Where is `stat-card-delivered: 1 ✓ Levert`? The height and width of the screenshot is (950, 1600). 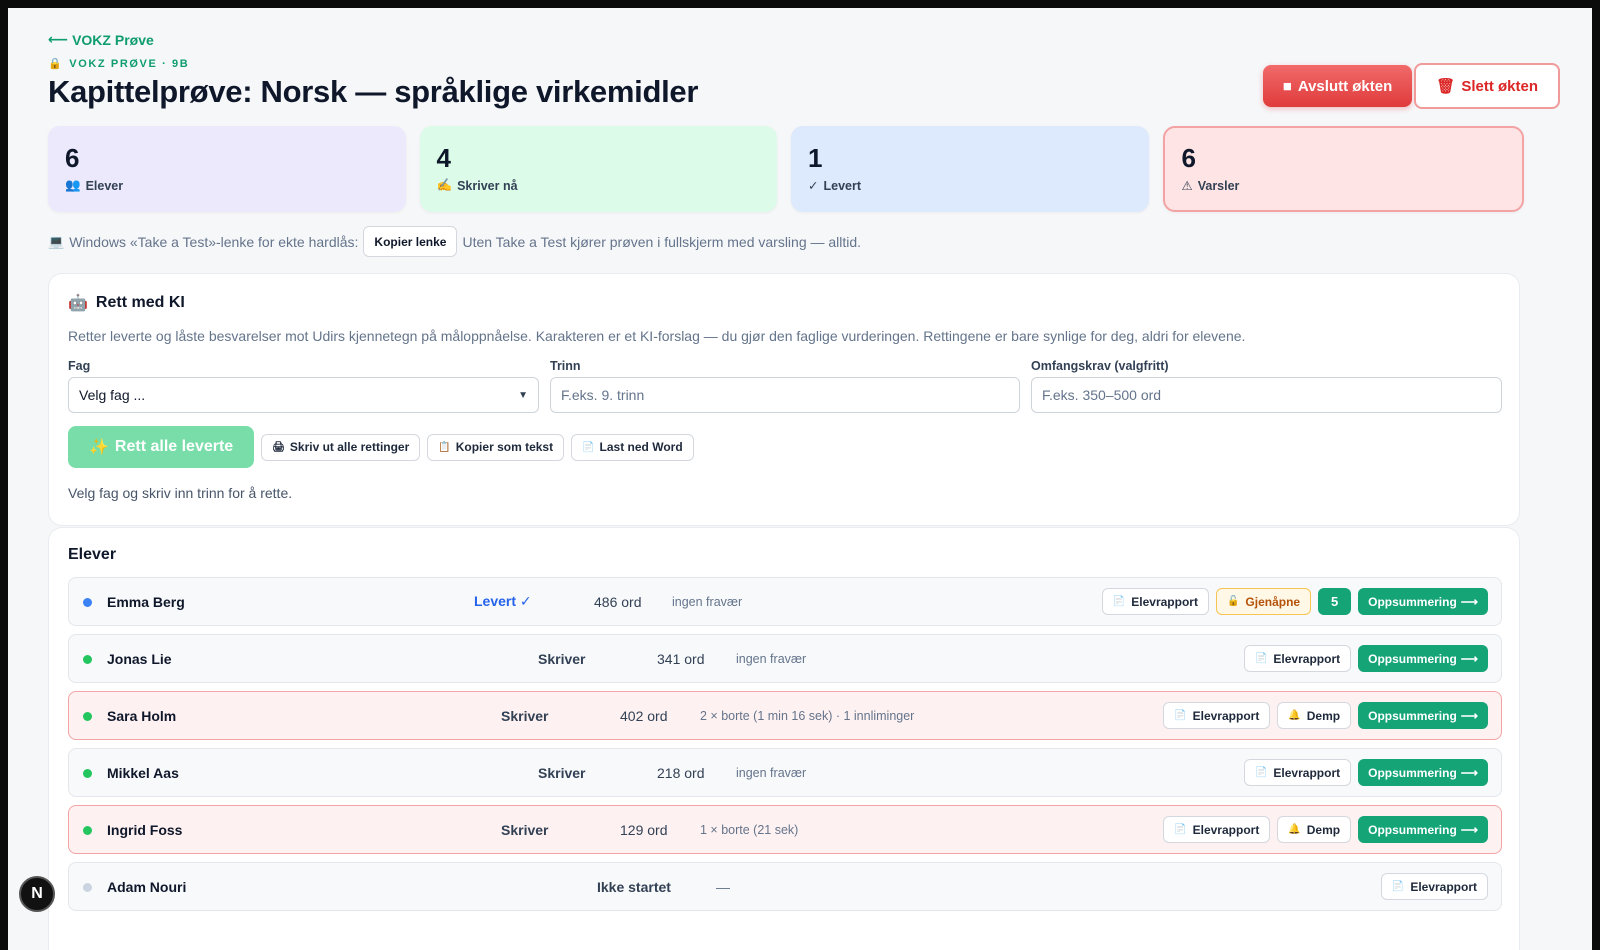 stat-card-delivered: 1 ✓ Levert is located at coordinates (970, 169).